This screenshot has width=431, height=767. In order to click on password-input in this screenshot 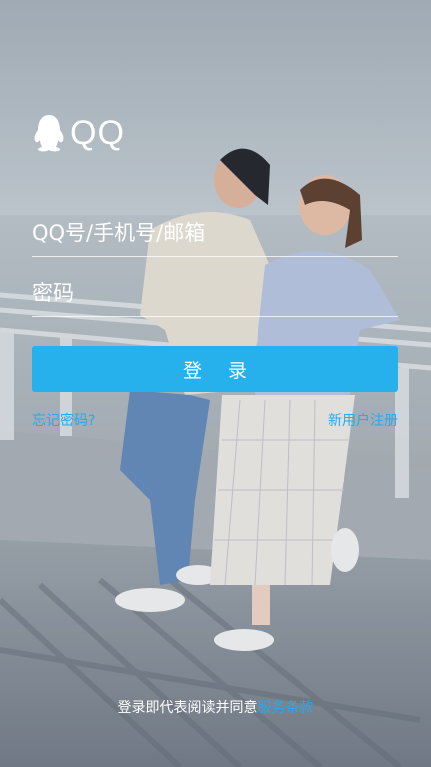, I will do `click(215, 293)`.